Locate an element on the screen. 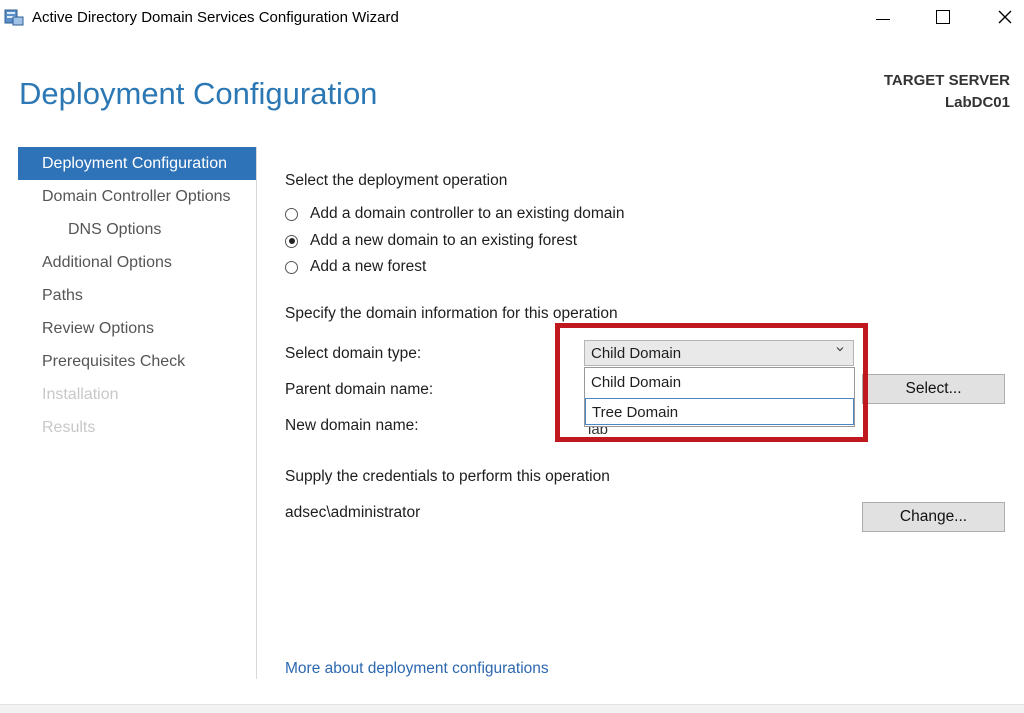 The width and height of the screenshot is (1024, 713). domain-type-selected-value: Child Domain is located at coordinates (636, 353).